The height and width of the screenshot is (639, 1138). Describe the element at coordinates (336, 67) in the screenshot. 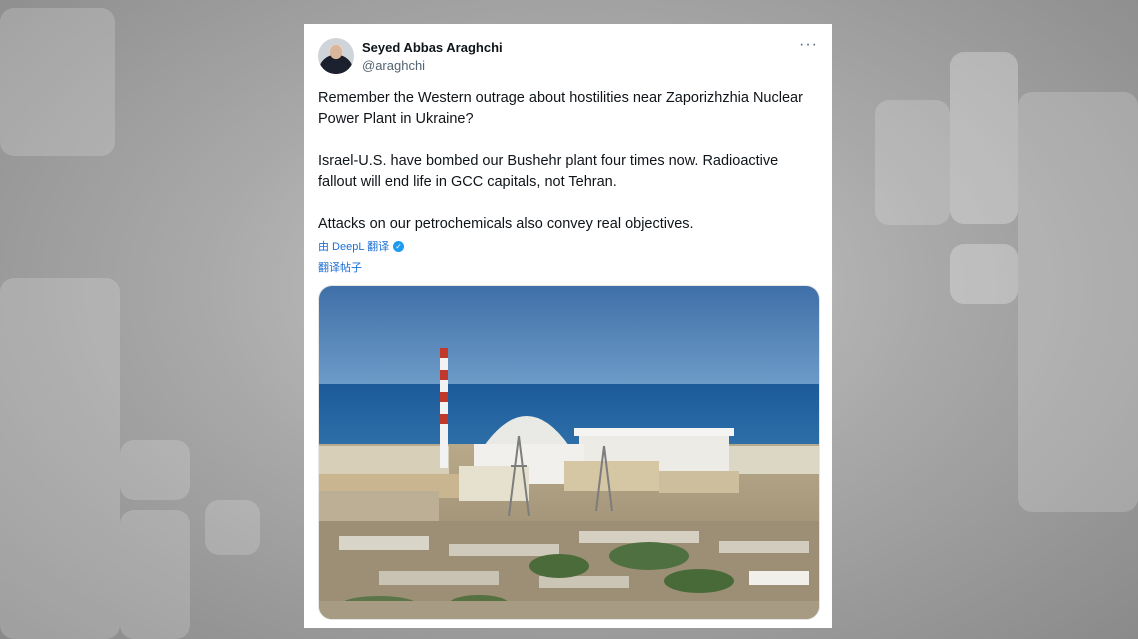

I see `avatar-body` at that location.